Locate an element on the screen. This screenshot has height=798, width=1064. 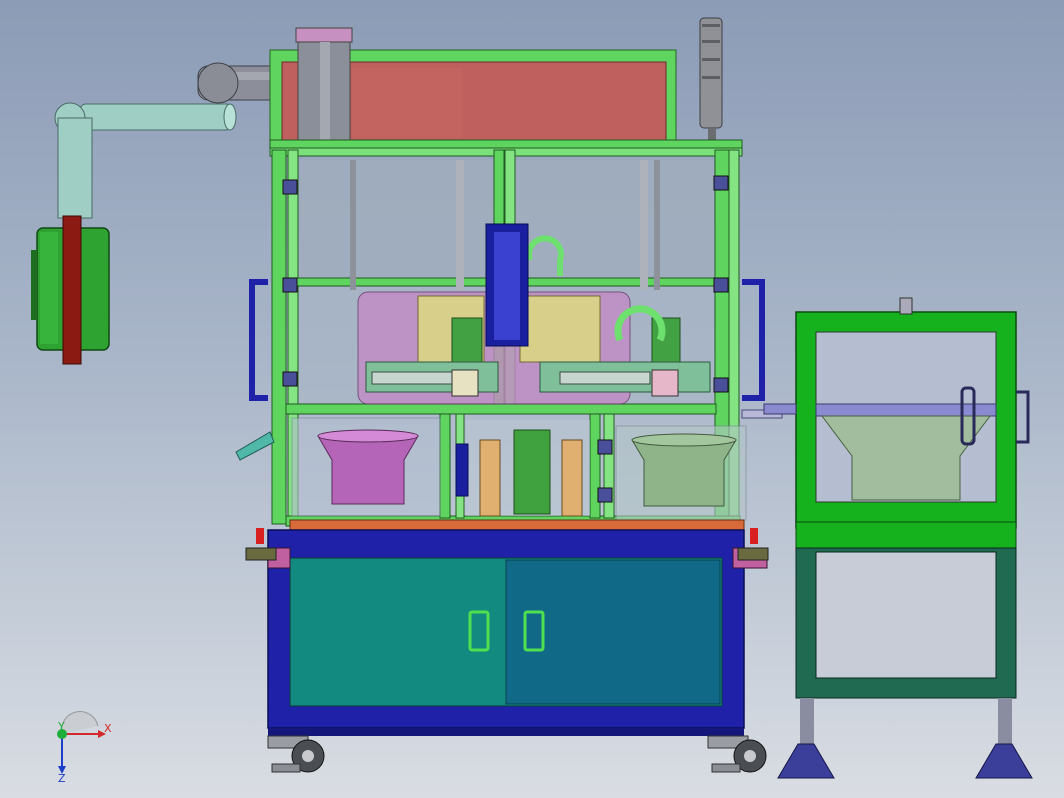
base-cabinet is located at coordinates (507, 627).